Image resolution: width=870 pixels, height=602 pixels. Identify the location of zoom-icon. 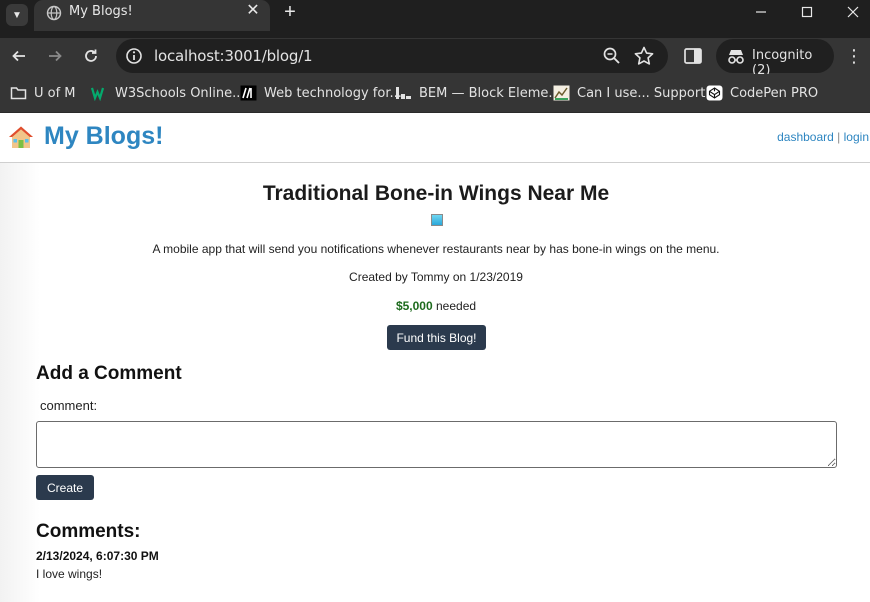
(612, 56).